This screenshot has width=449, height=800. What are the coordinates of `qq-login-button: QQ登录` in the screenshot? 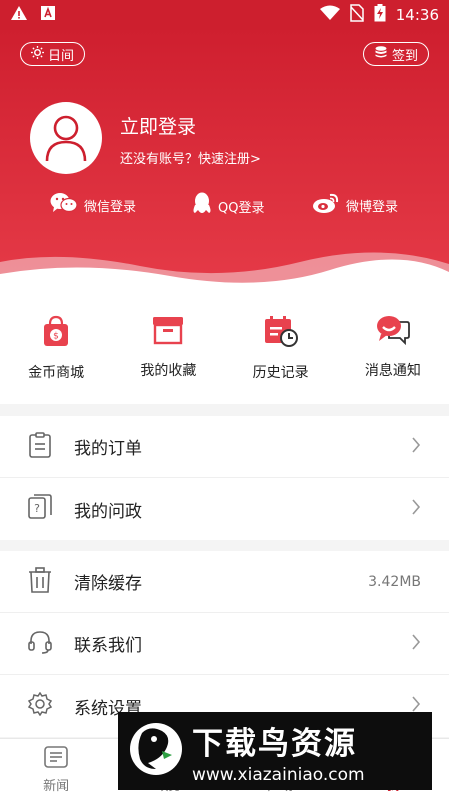 It's located at (228, 206).